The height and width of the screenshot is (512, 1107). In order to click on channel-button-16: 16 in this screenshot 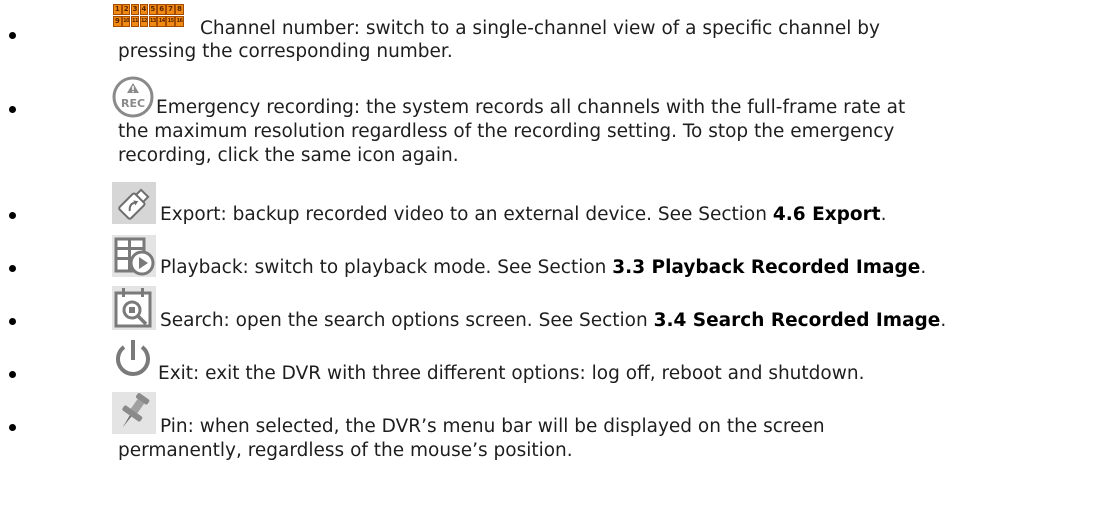, I will do `click(179, 21)`.